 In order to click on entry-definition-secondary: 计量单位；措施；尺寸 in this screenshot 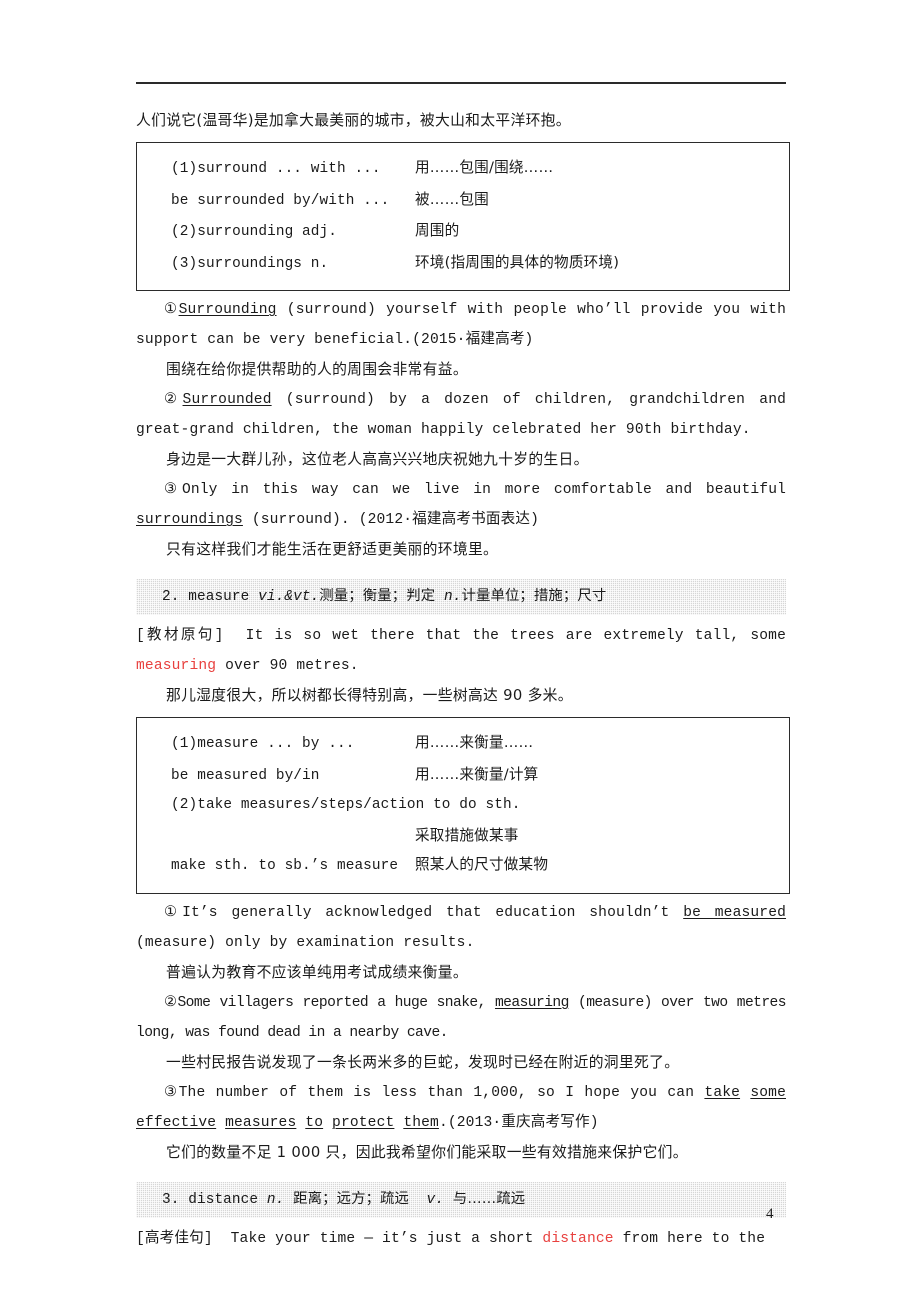, I will do `click(534, 596)`.